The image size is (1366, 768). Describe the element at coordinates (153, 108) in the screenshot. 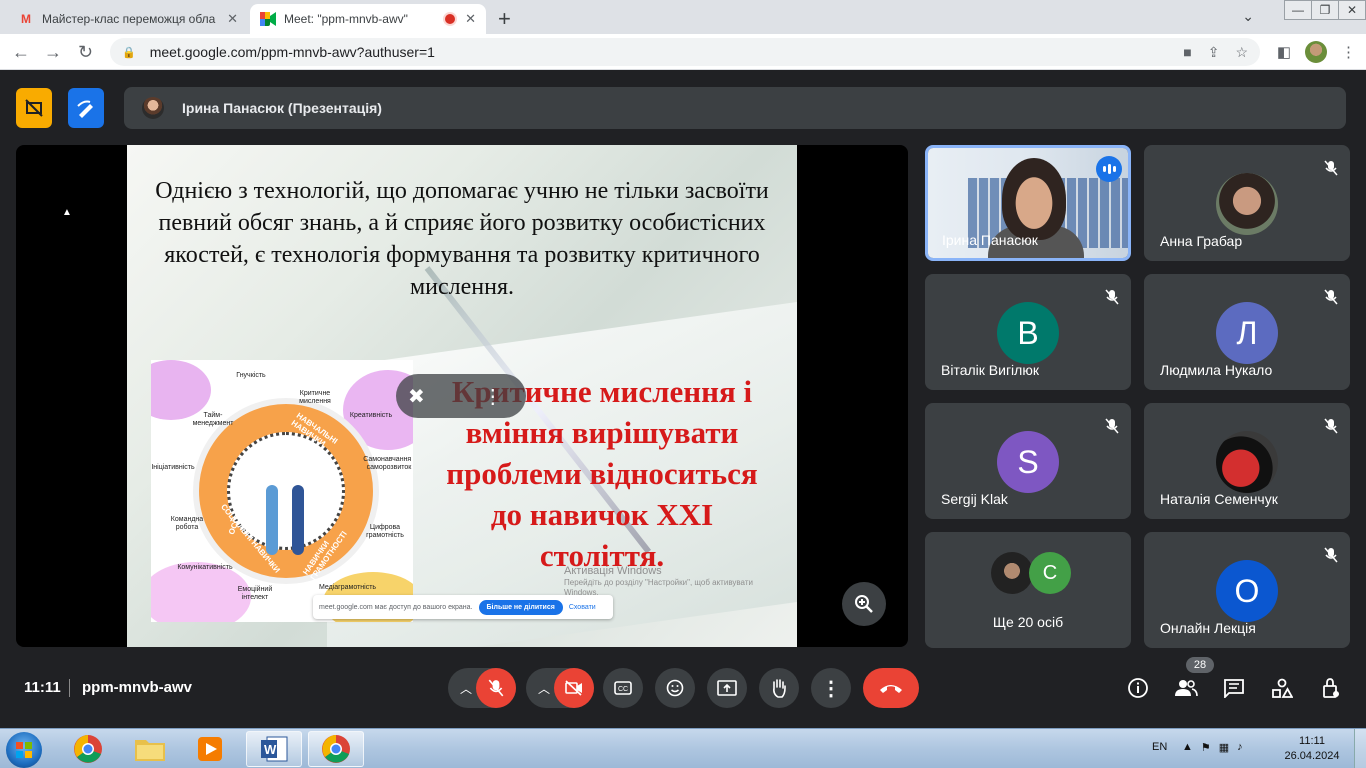

I see `presenter-avatar` at that location.